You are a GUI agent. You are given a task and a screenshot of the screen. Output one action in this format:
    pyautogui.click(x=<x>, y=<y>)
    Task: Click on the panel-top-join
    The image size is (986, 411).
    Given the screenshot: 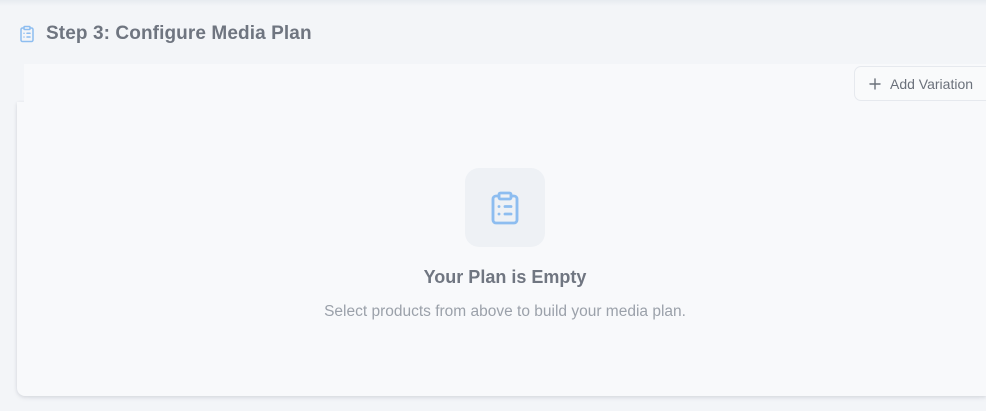 What is the action you would take?
    pyautogui.click(x=505, y=102)
    